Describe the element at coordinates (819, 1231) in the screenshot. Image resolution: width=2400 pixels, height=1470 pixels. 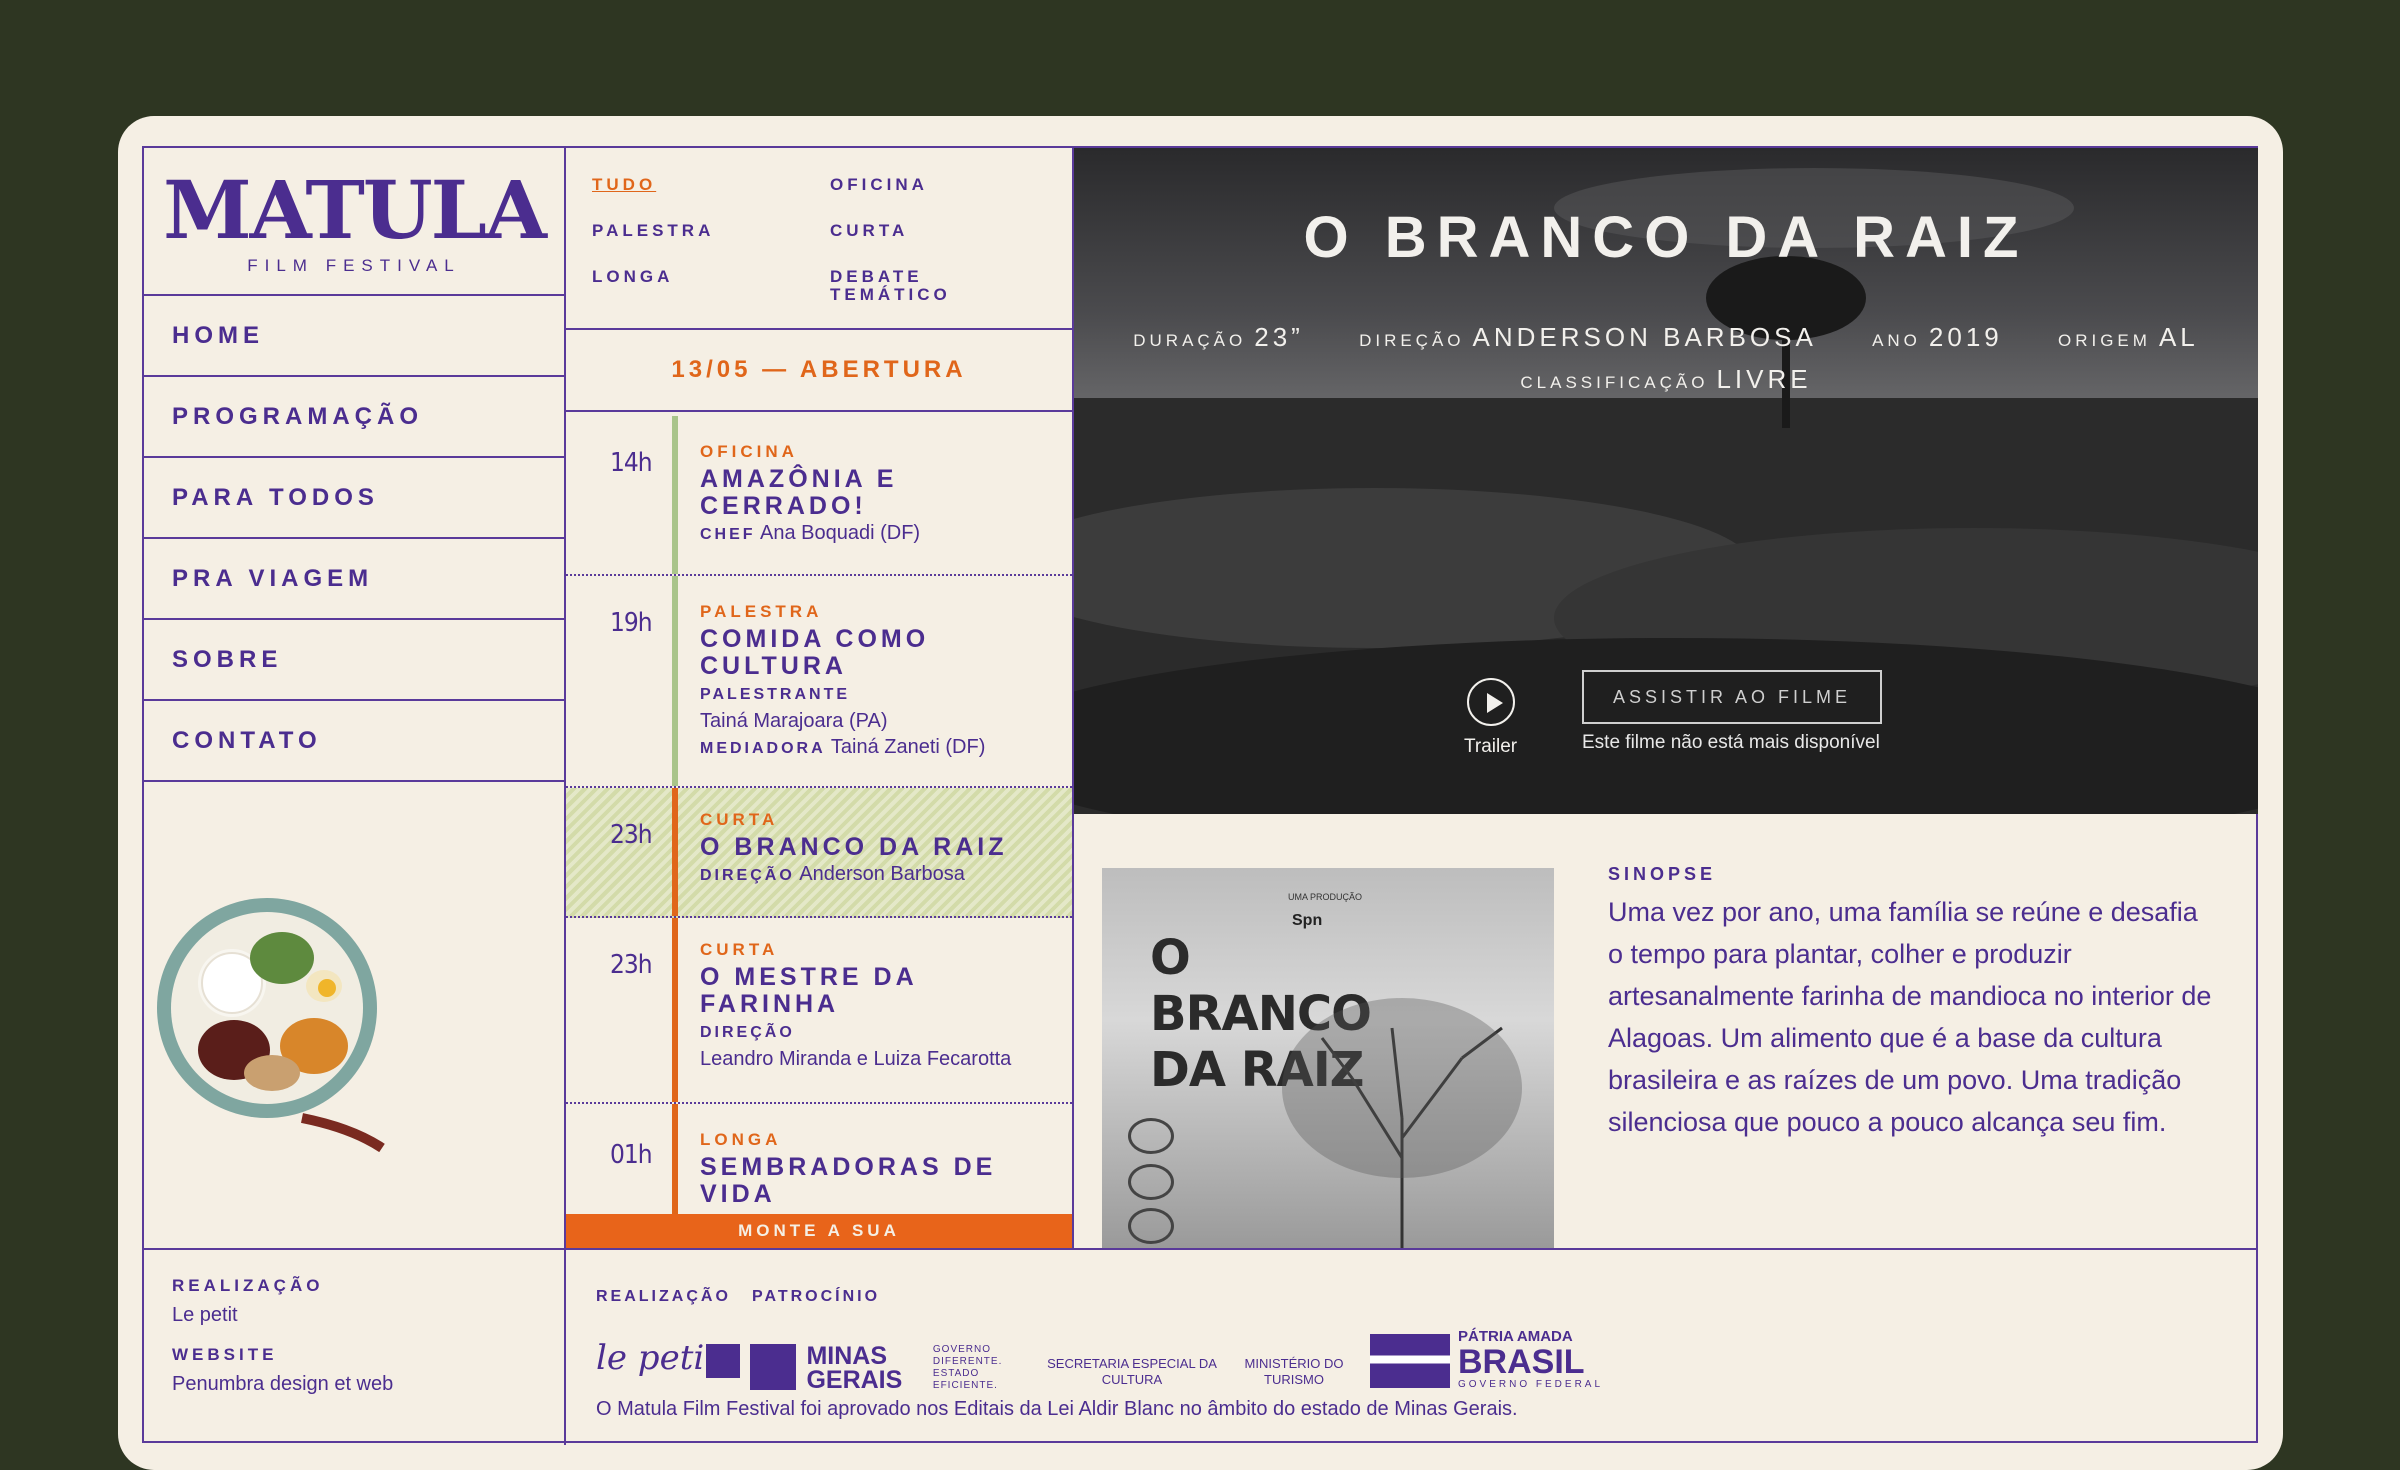
I see `monte-a-sua-button: MONTE A SUA` at that location.